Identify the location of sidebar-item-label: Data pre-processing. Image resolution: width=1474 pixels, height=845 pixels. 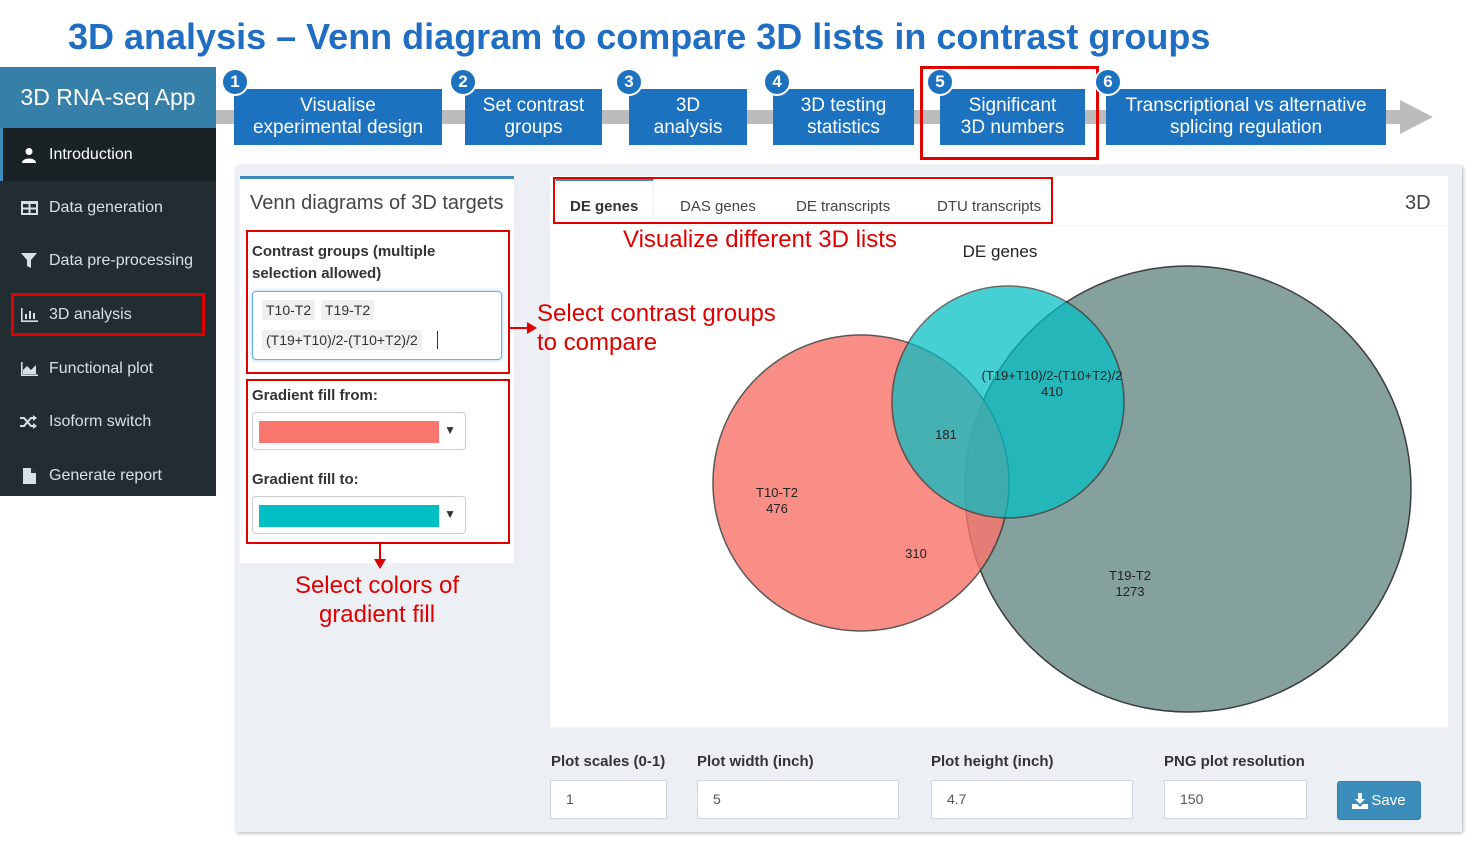
(121, 260).